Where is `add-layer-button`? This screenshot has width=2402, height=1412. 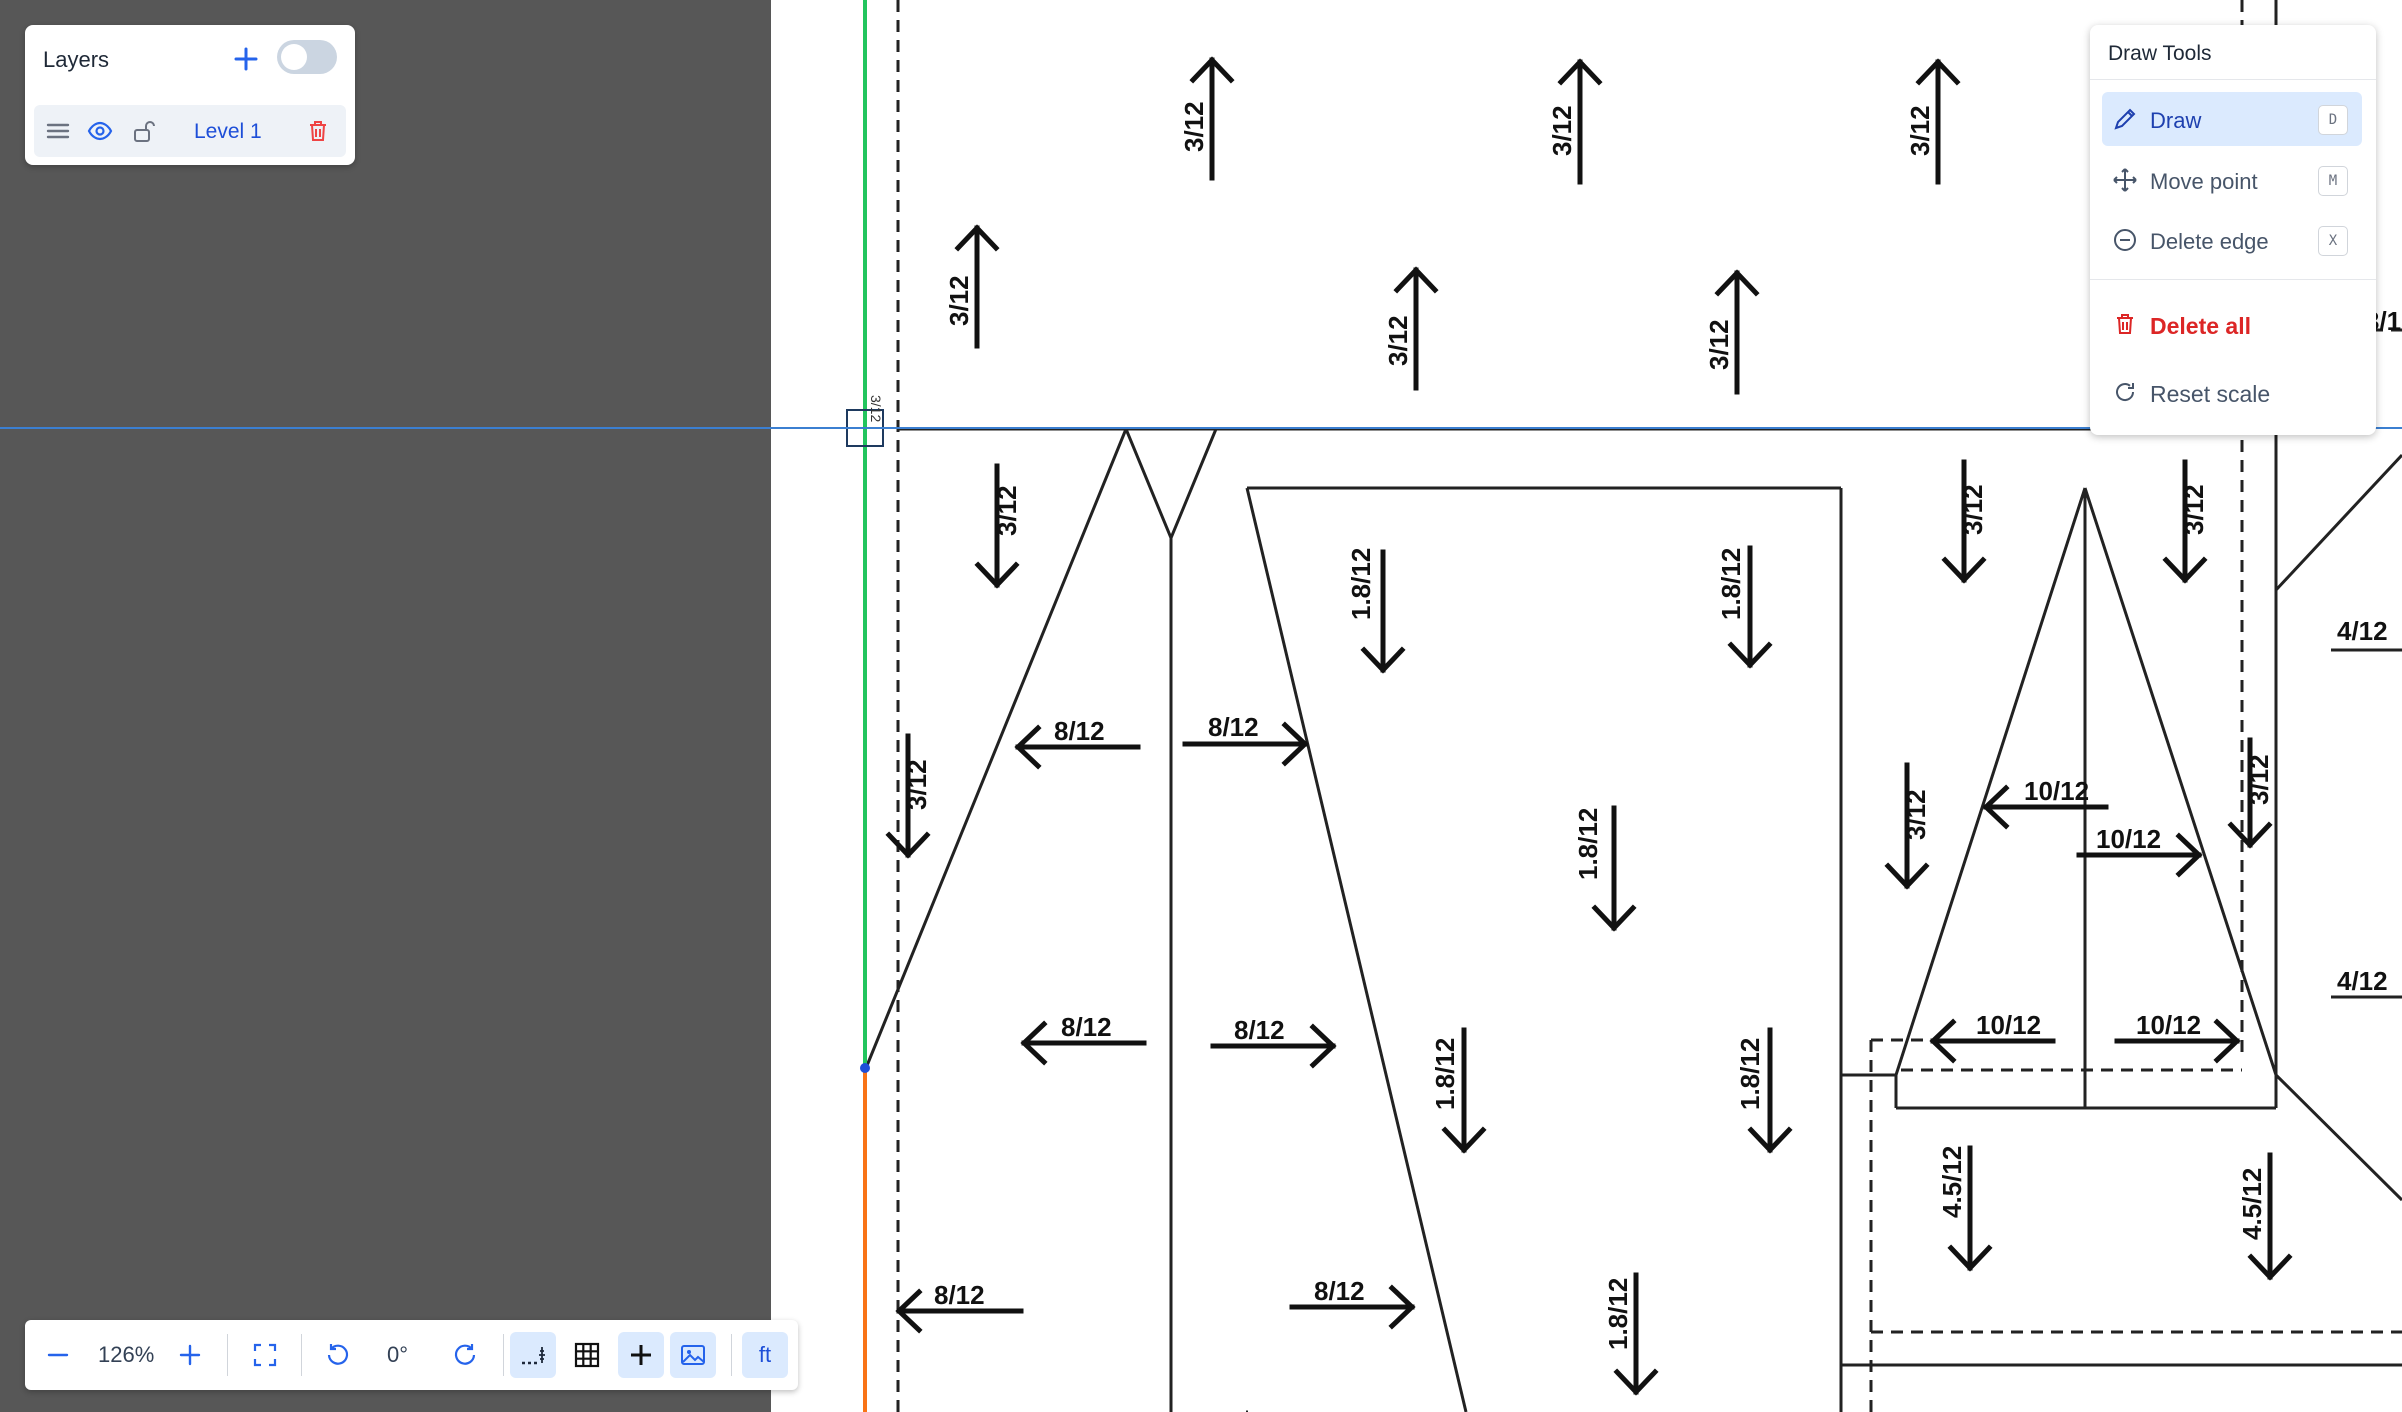 add-layer-button is located at coordinates (246, 59).